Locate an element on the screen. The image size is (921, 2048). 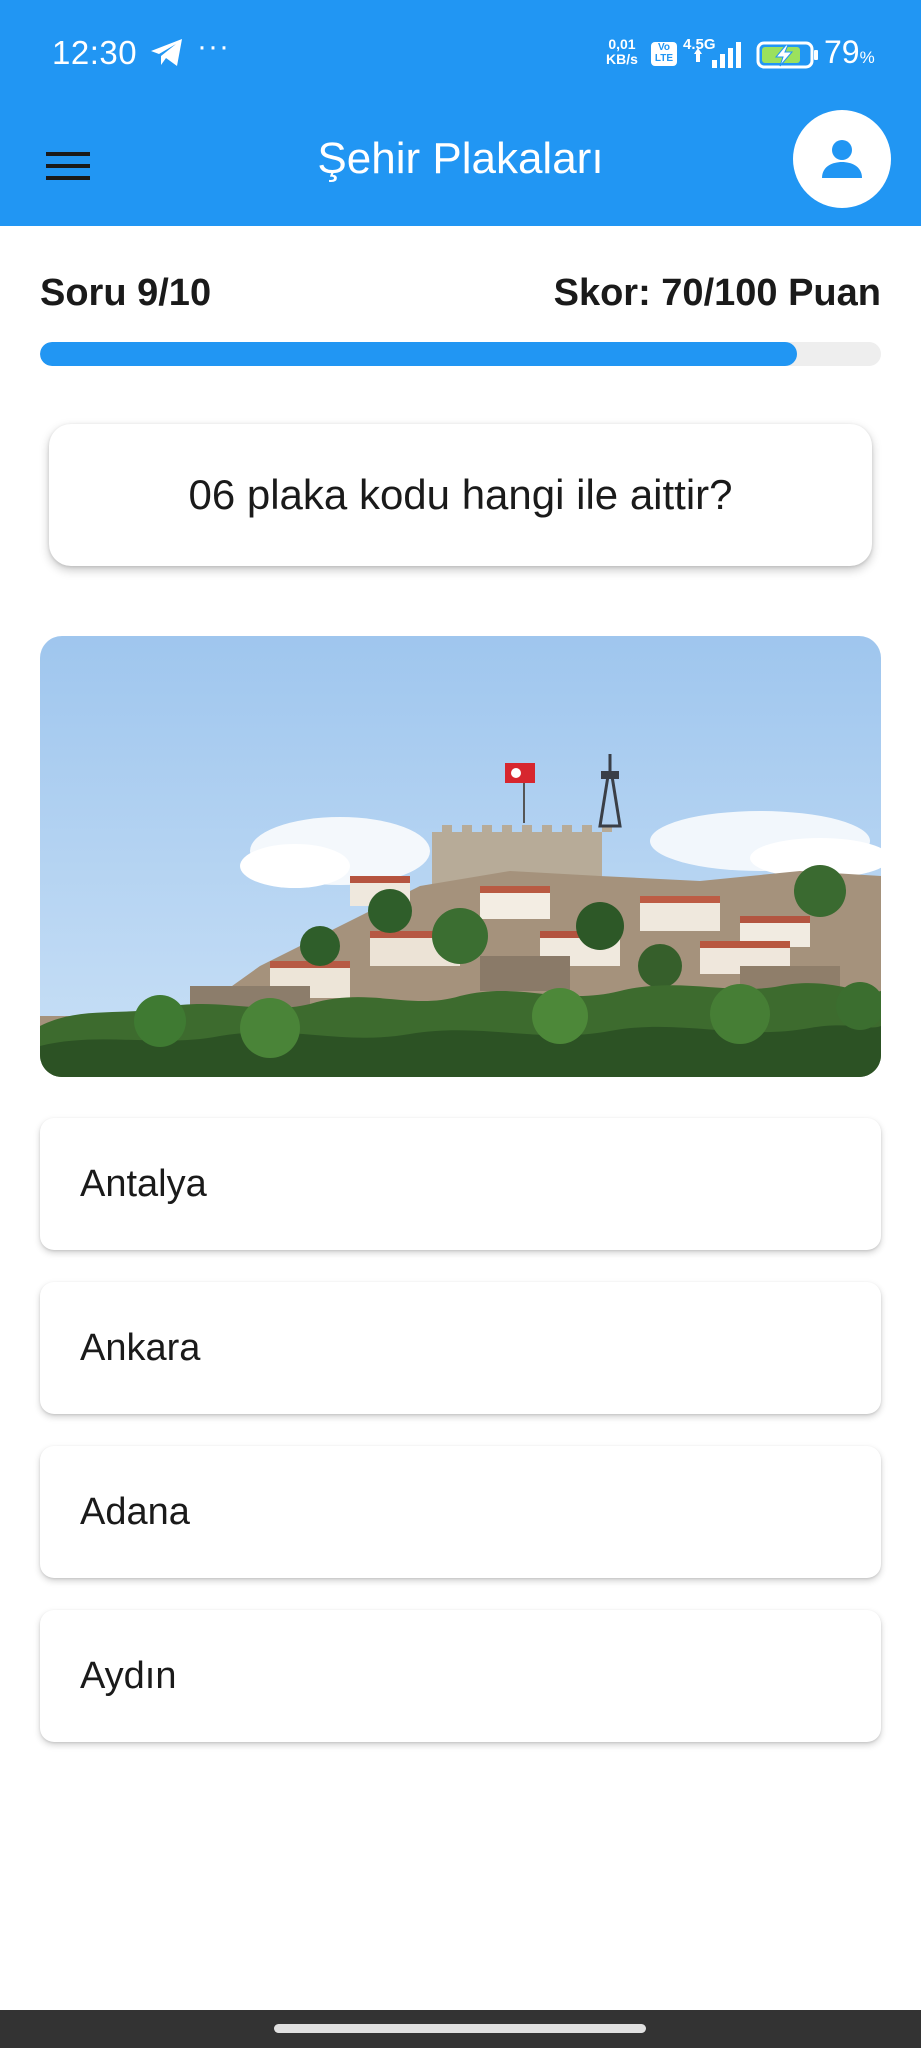
app-bar: Şehir Plakaları is located at coordinates (460, 168).